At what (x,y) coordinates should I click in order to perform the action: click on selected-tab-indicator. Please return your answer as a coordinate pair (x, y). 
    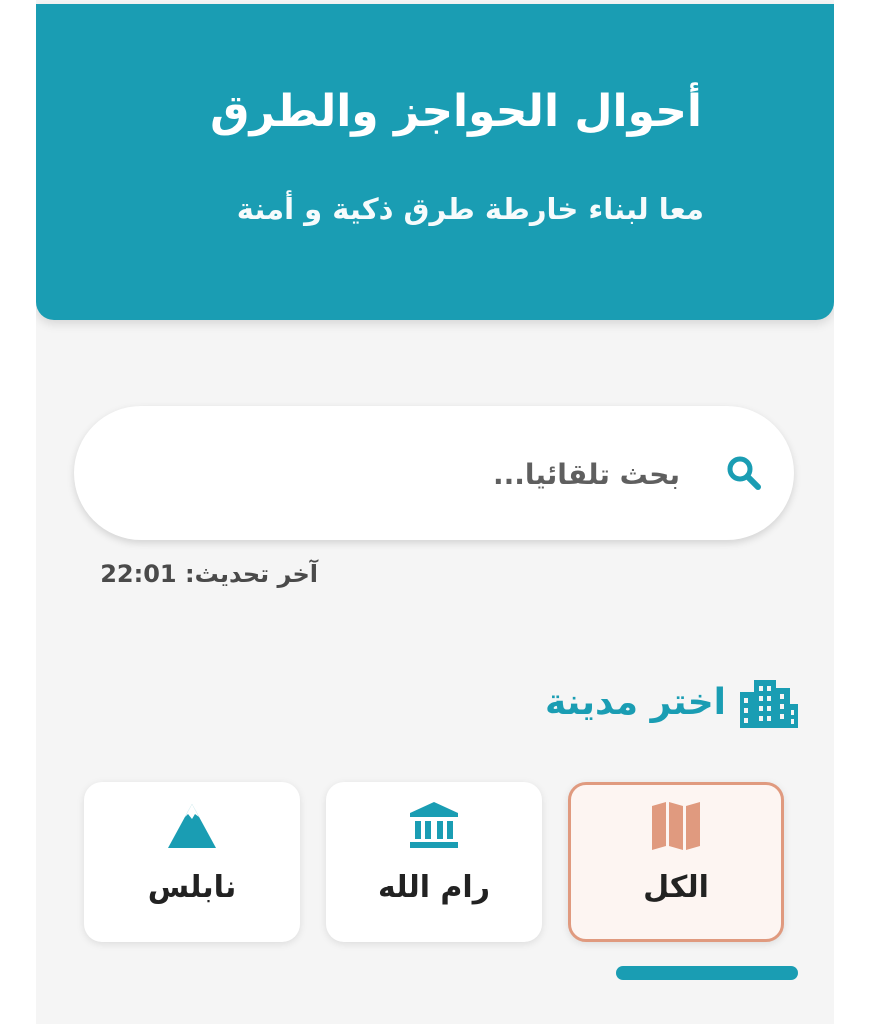
    Looking at the image, I should click on (707, 973).